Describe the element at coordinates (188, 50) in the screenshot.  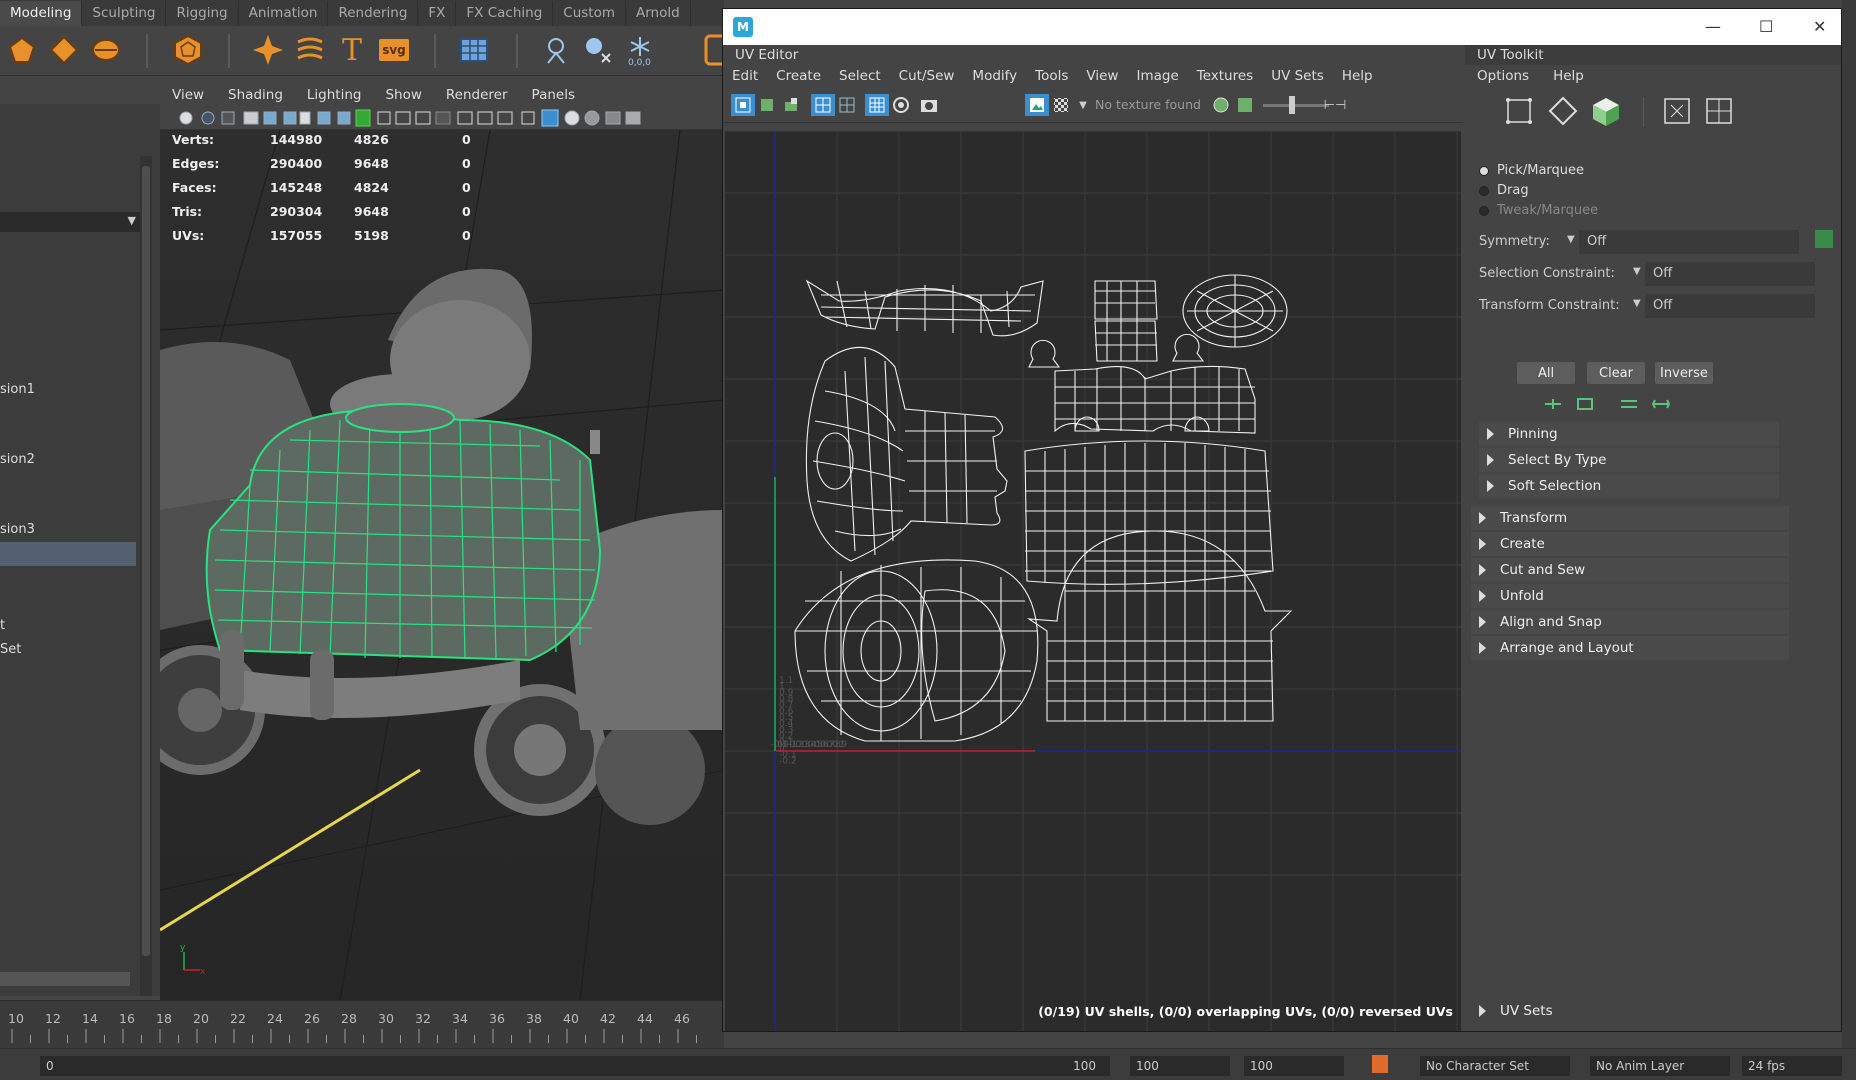
I see `polygon-sphere-icon` at that location.